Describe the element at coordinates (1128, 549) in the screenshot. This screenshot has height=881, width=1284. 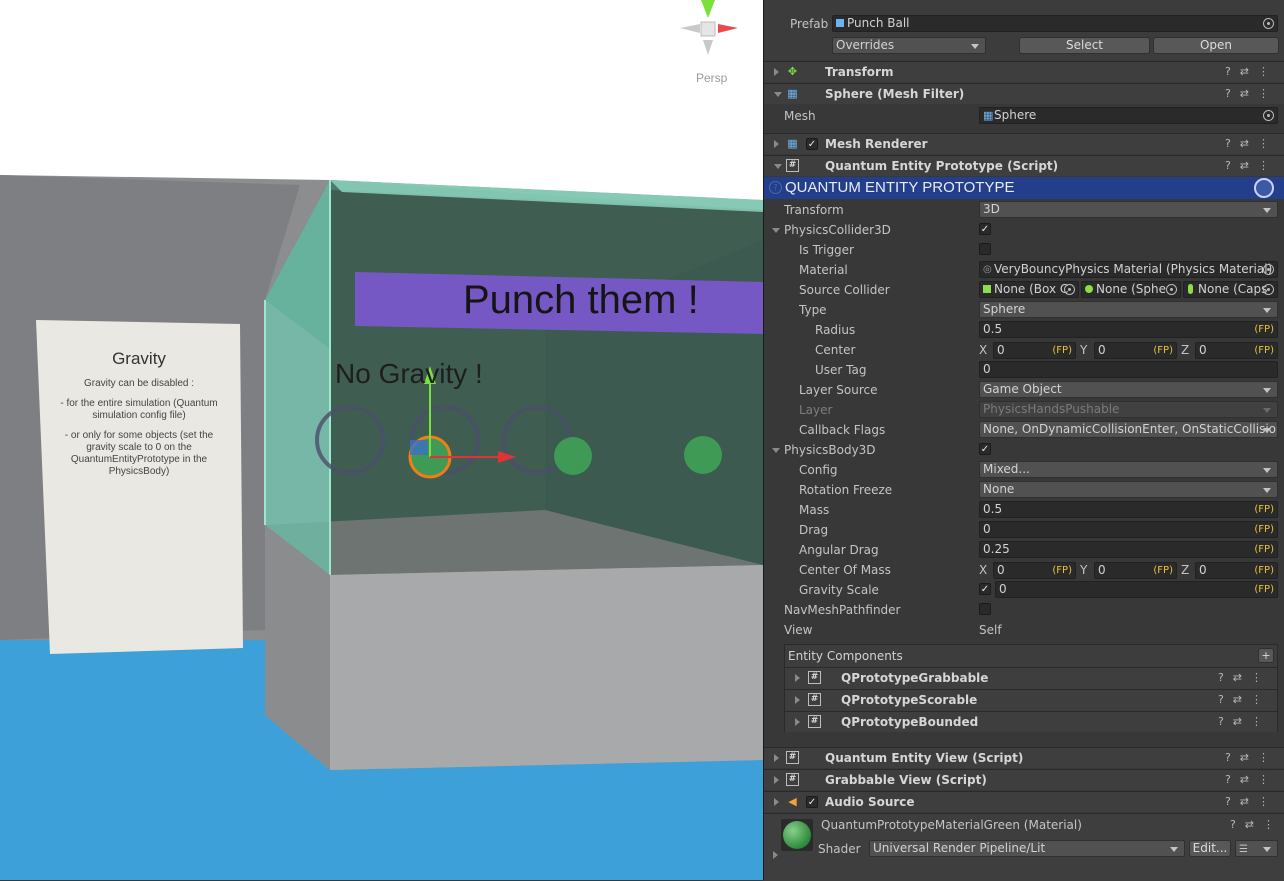
I see `angular-drag-field: 0.25 (FP)` at that location.